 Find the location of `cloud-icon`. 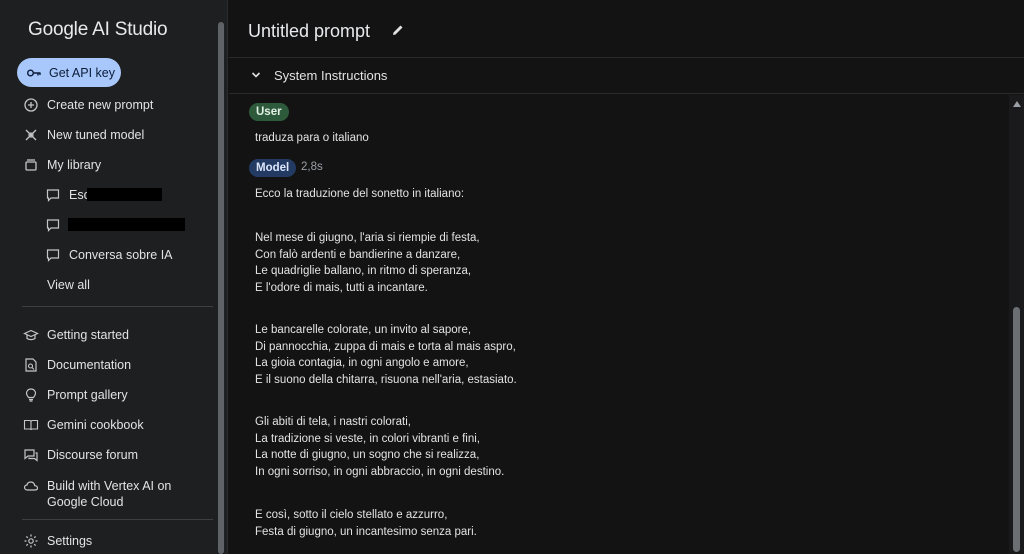

cloud-icon is located at coordinates (31, 486).